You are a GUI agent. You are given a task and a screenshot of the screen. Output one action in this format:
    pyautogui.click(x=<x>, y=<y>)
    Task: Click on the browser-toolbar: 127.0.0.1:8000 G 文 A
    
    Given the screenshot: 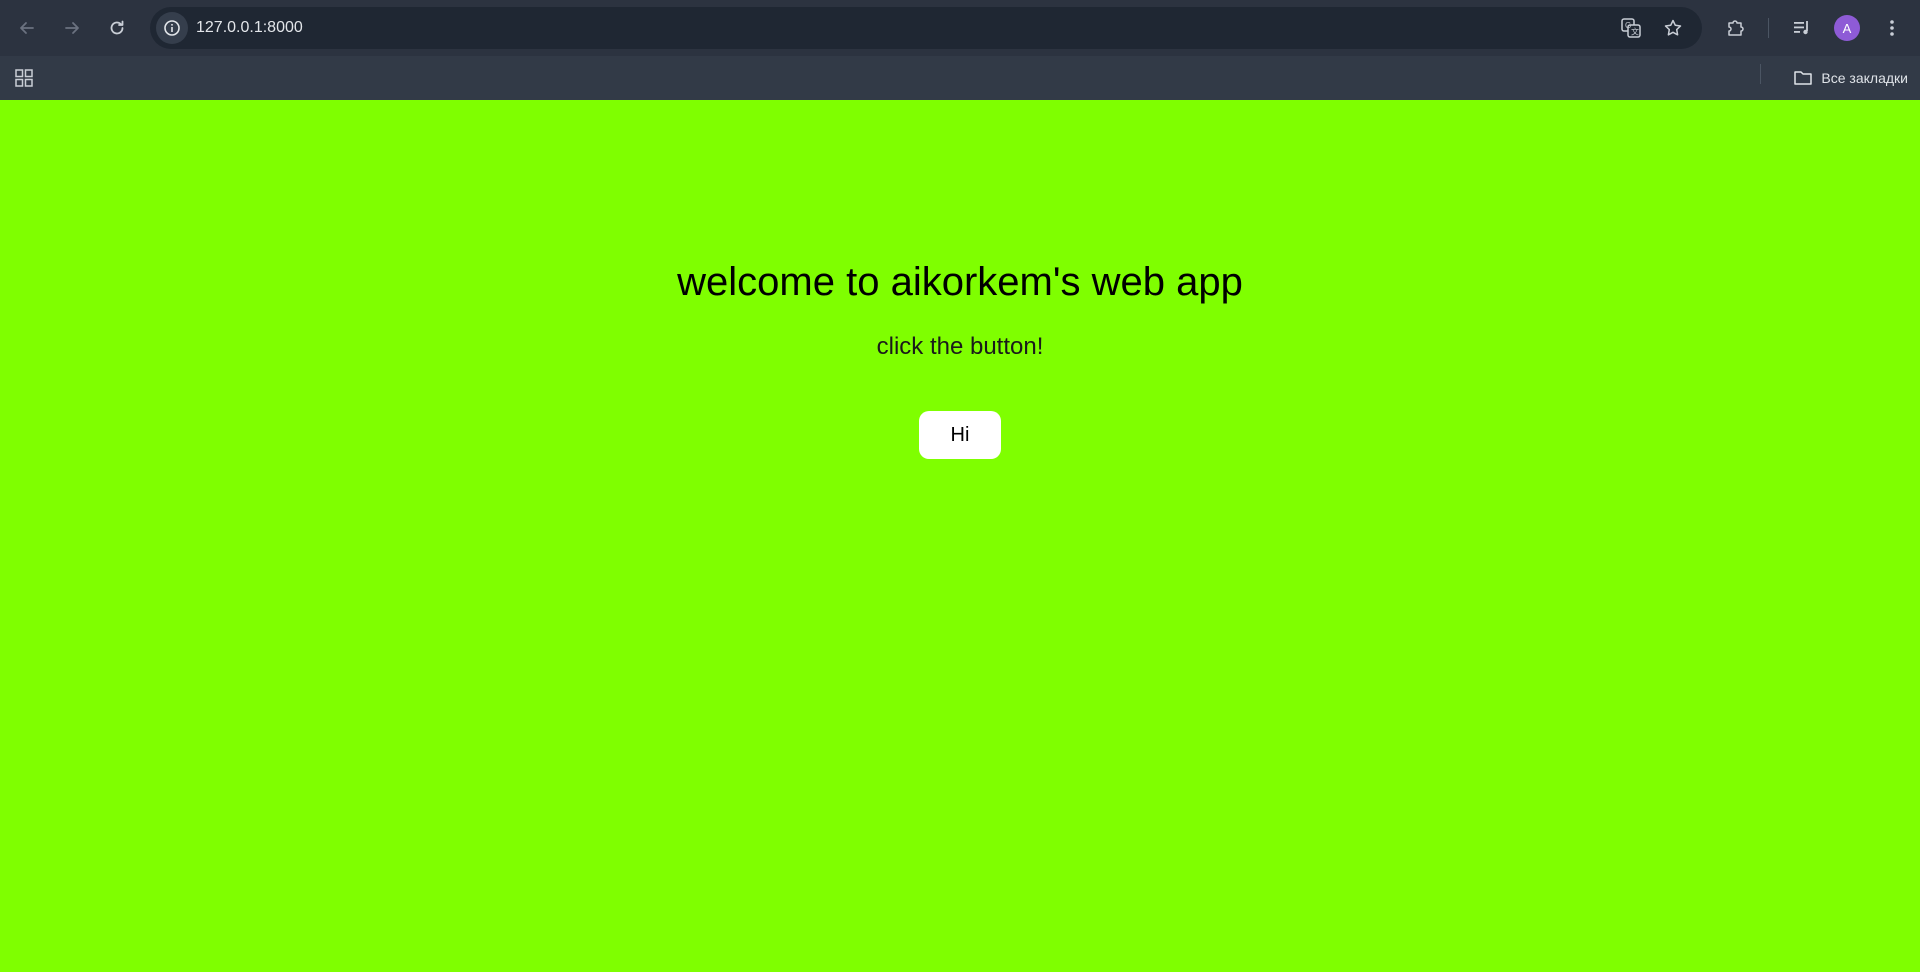 What is the action you would take?
    pyautogui.click(x=960, y=28)
    